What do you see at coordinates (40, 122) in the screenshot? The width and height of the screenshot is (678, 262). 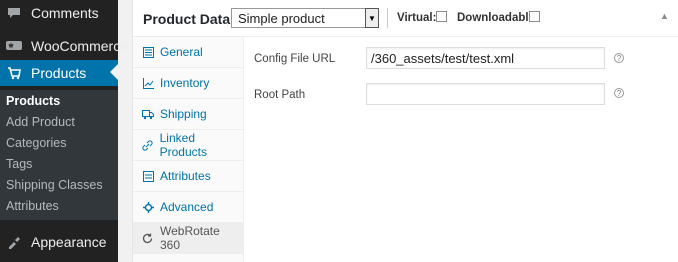 I see `submenu-add-product: Add Product` at bounding box center [40, 122].